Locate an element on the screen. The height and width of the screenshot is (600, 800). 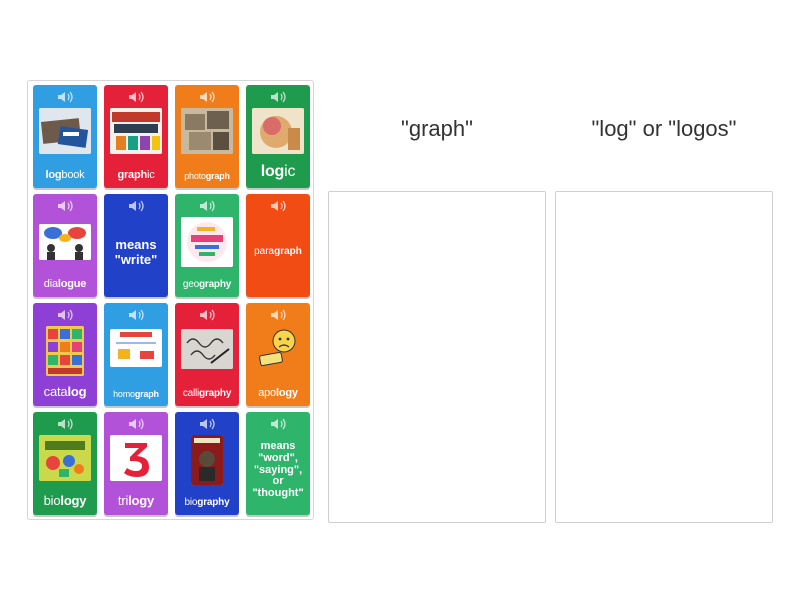
card-label: para graph is located at coordinates (278, 252).